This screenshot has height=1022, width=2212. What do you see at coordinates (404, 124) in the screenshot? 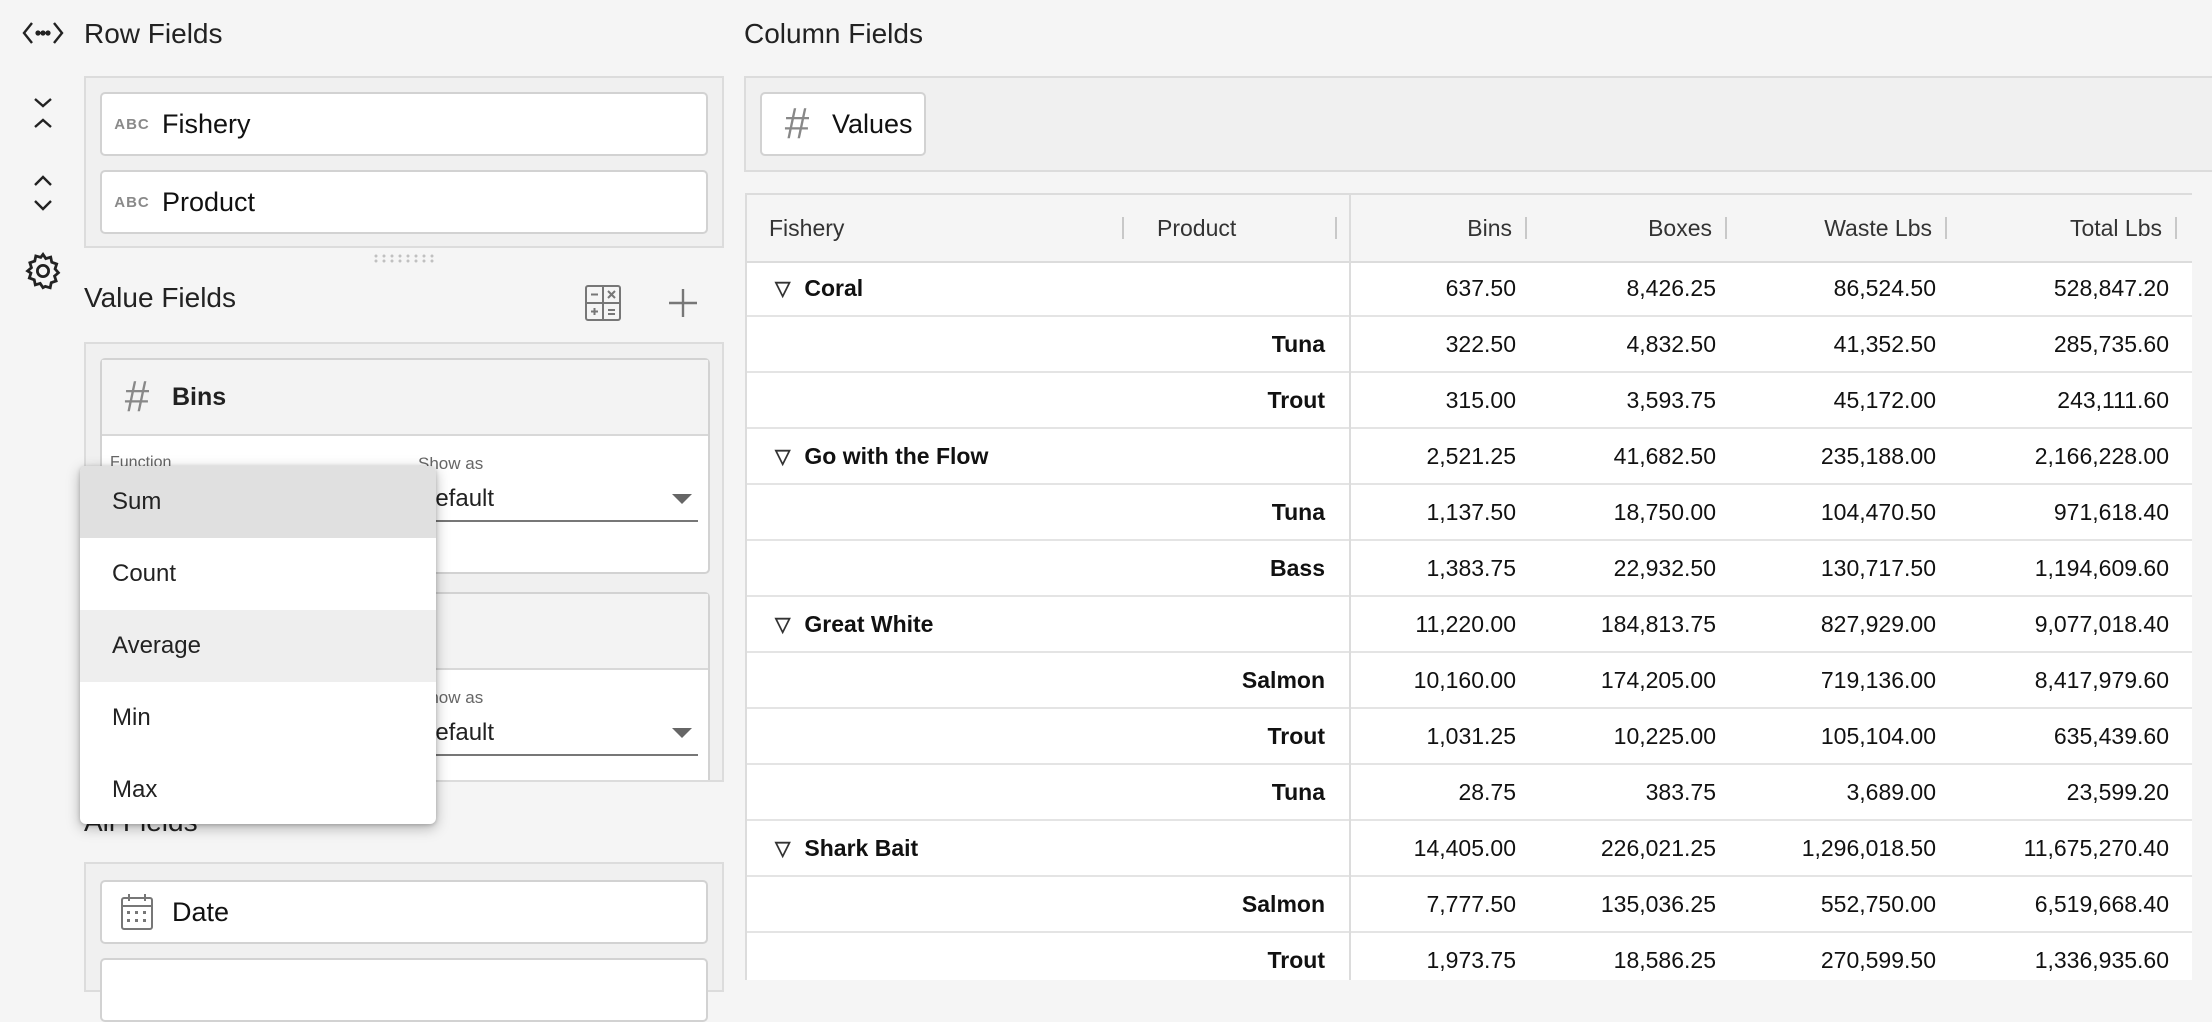
I see `row-field-fishery: ABC Fishery` at bounding box center [404, 124].